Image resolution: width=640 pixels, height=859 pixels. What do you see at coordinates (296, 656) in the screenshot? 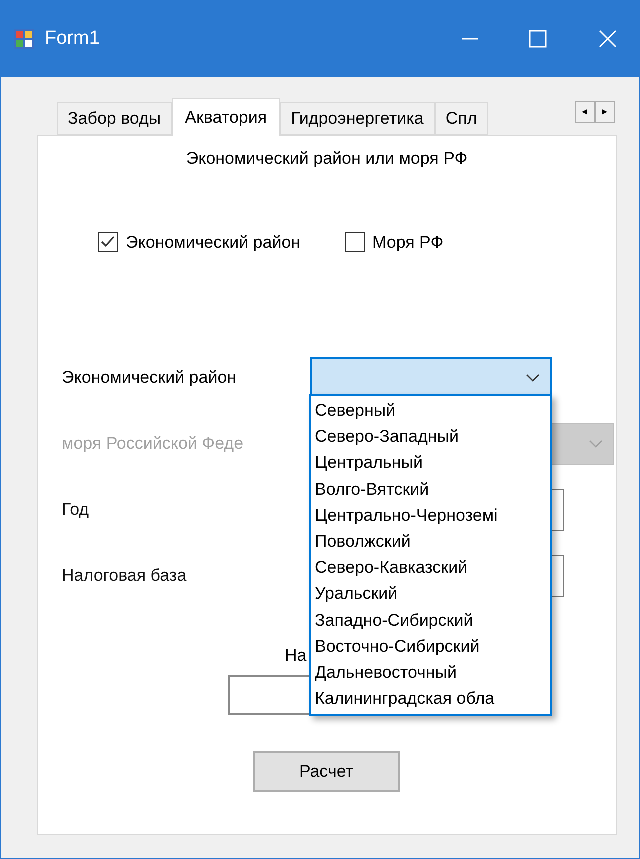
I see `result-label: На` at bounding box center [296, 656].